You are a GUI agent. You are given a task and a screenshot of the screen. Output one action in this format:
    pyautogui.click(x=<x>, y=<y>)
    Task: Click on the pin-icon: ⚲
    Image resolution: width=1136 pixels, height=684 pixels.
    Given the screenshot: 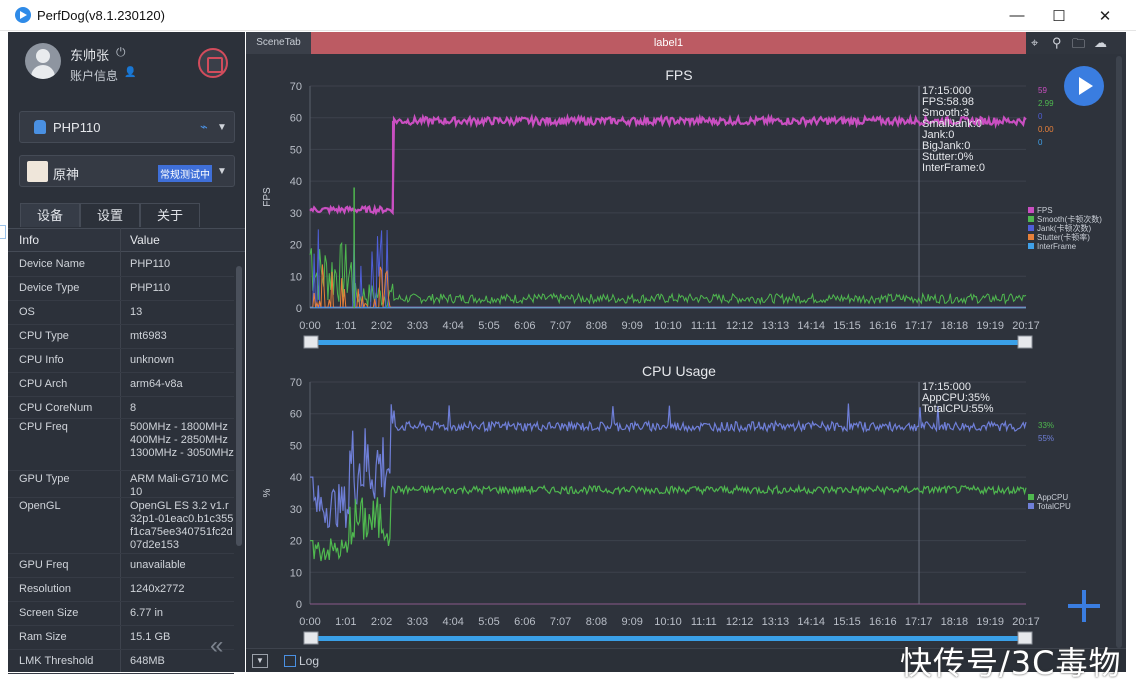 What is the action you would take?
    pyautogui.click(x=1057, y=43)
    